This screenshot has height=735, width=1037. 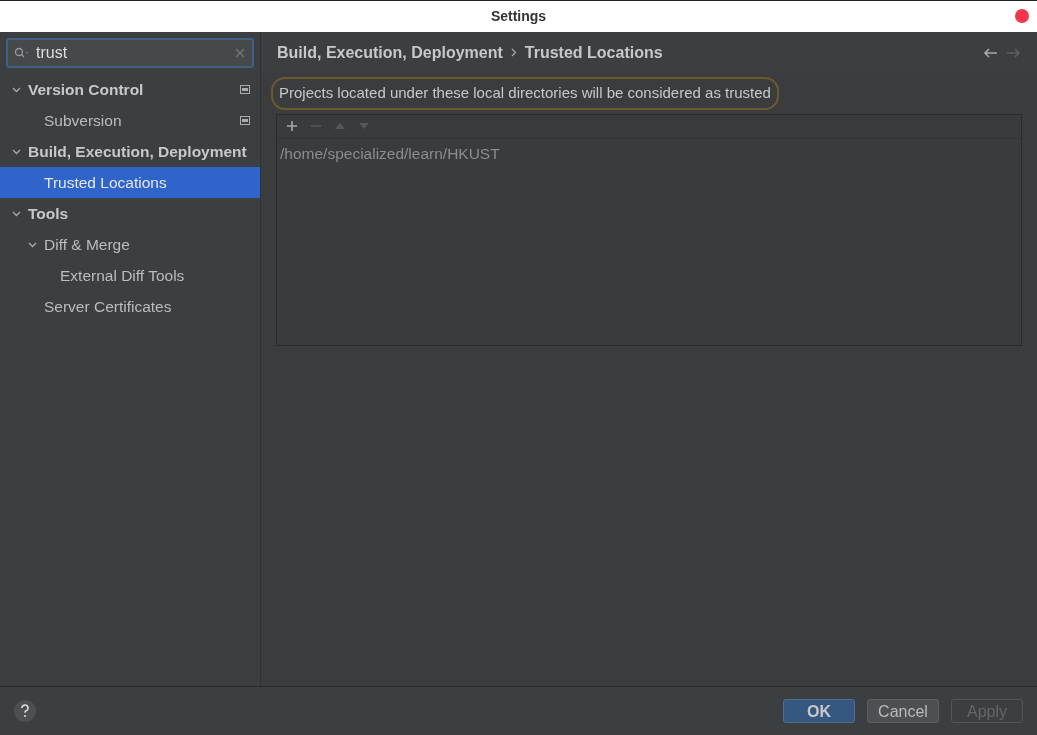 I want to click on tree-item: Subversion, so click(x=130, y=120).